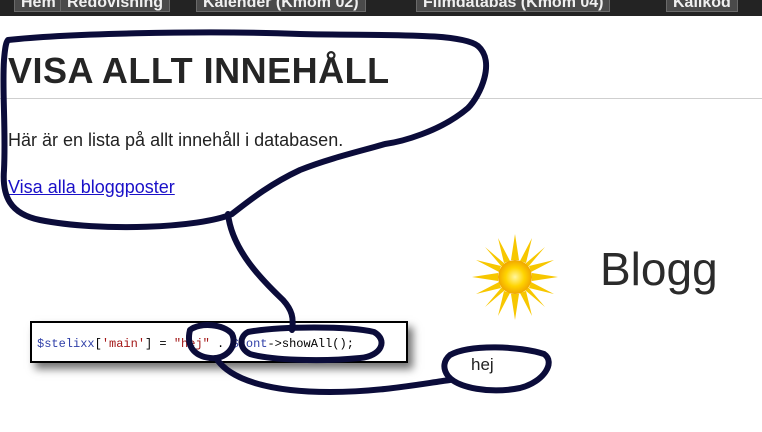 The height and width of the screenshot is (432, 762). What do you see at coordinates (659, 269) in the screenshot?
I see `blogg-heading: Blogg` at bounding box center [659, 269].